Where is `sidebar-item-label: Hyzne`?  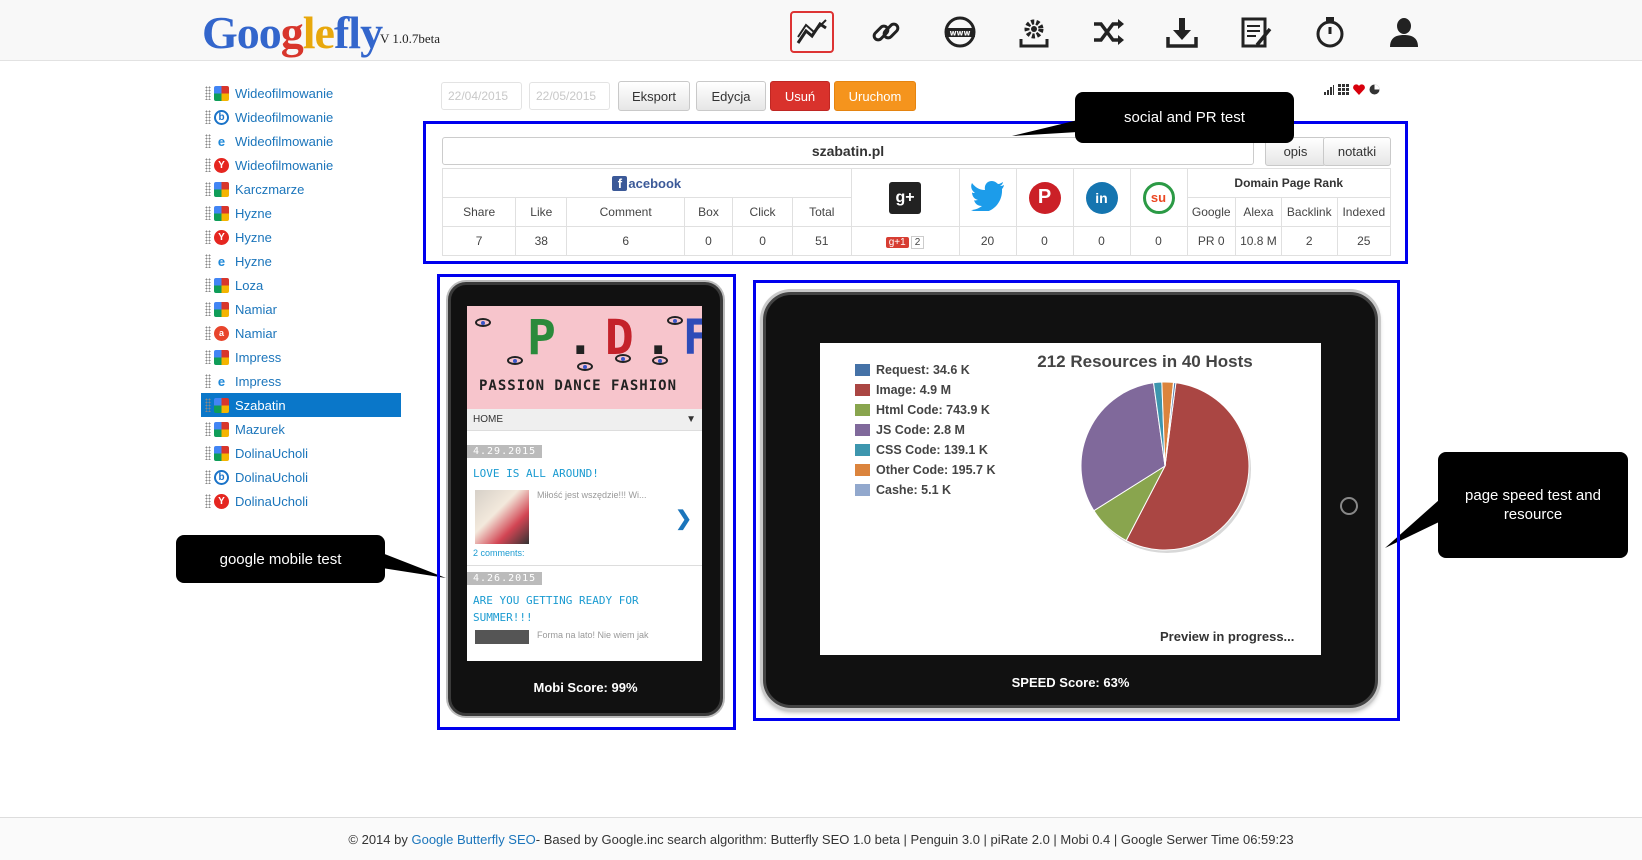 sidebar-item-label: Hyzne is located at coordinates (253, 237).